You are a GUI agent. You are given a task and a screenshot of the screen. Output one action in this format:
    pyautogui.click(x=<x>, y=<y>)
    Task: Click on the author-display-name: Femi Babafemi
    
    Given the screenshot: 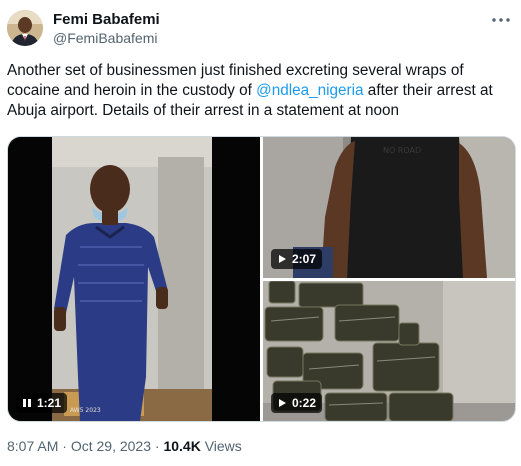 What is the action you would take?
    pyautogui.click(x=106, y=19)
    